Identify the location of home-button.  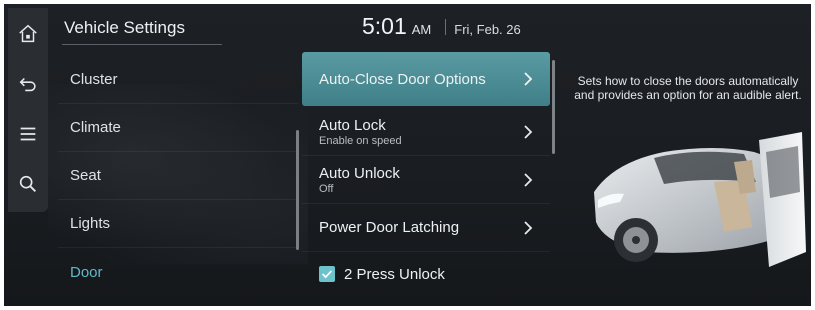
(28, 34).